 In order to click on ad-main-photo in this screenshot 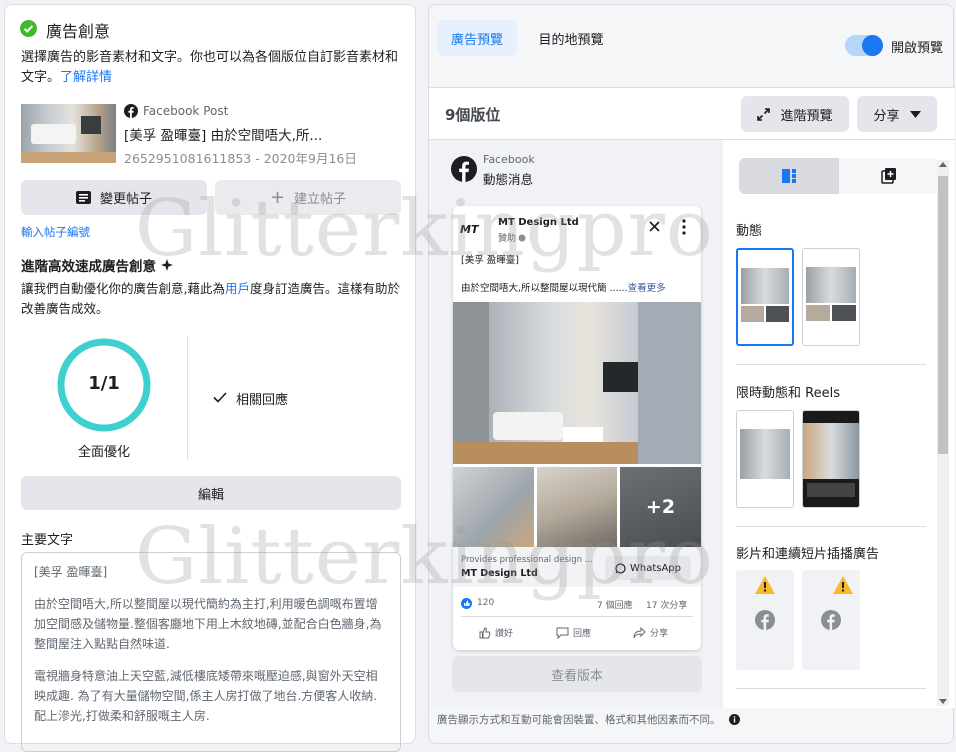, I will do `click(577, 383)`.